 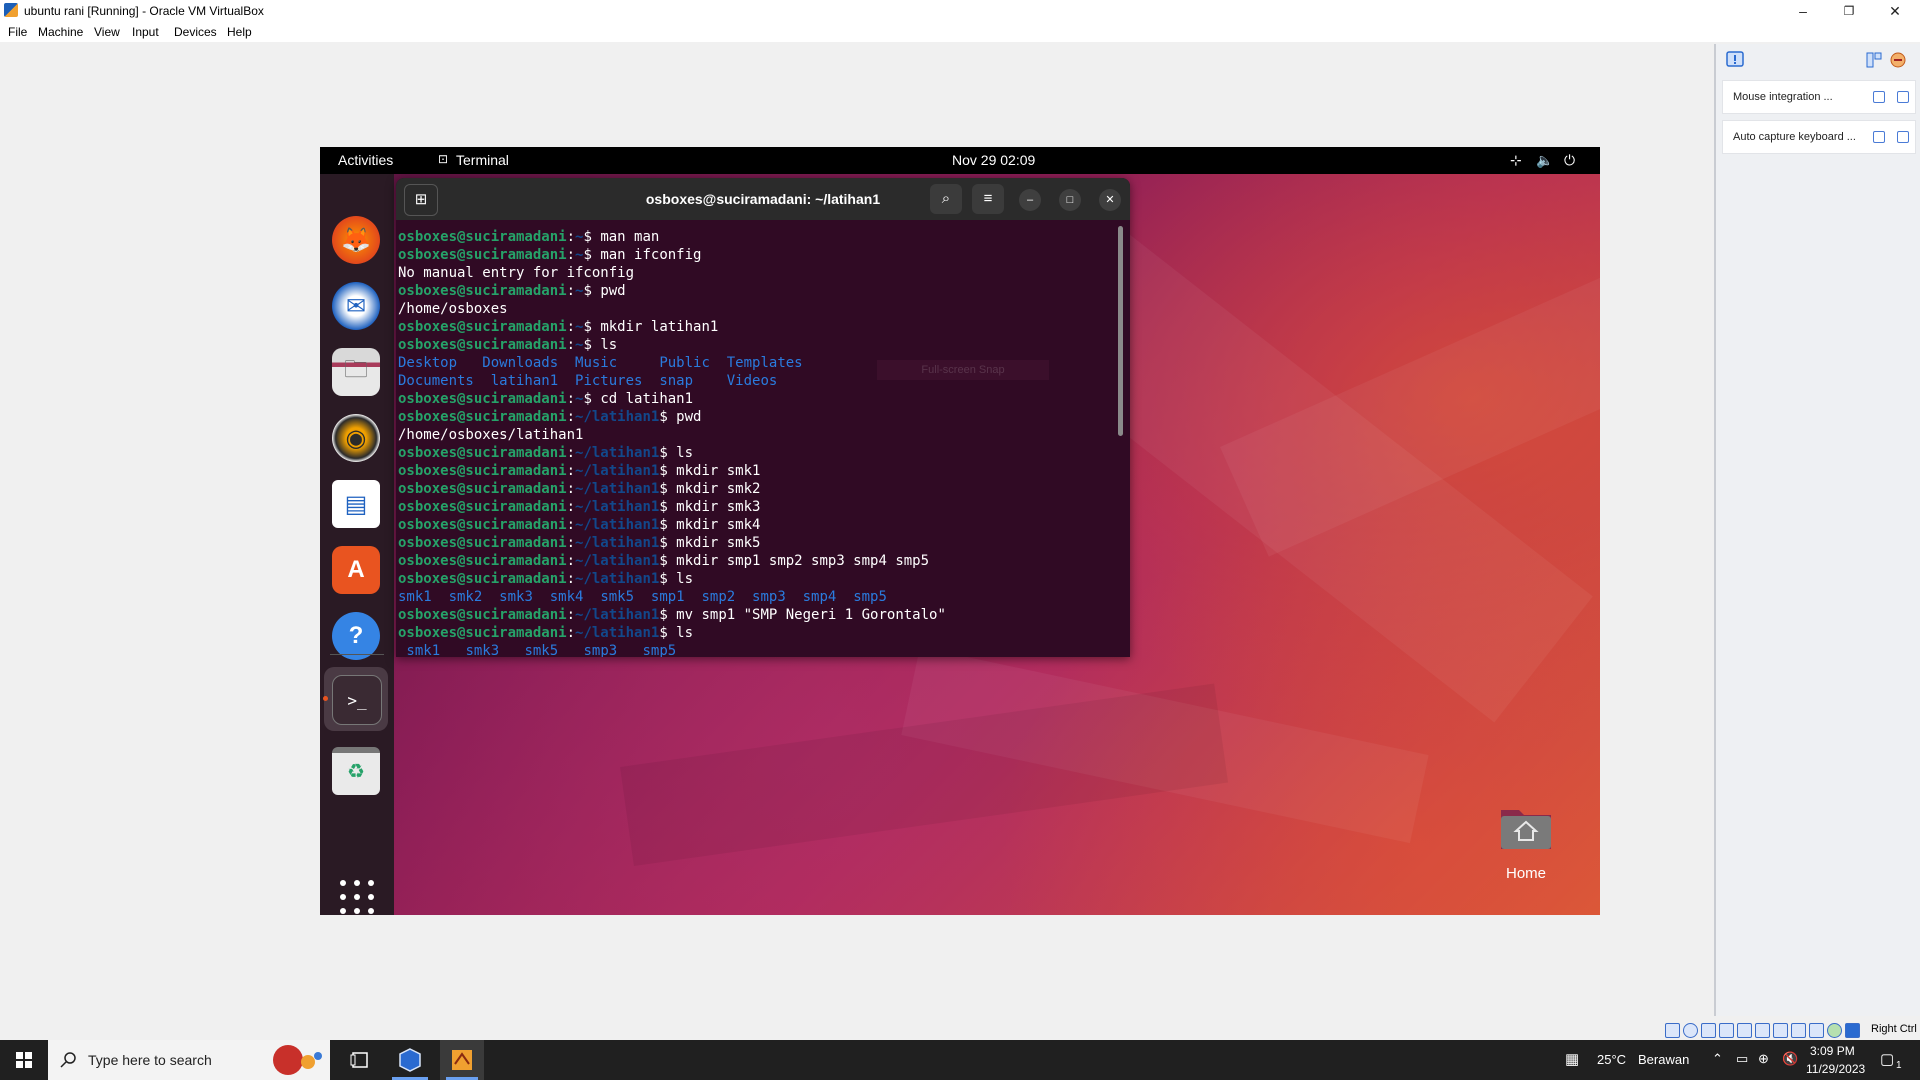 I want to click on windows-start-icon, so click(x=24, y=1060).